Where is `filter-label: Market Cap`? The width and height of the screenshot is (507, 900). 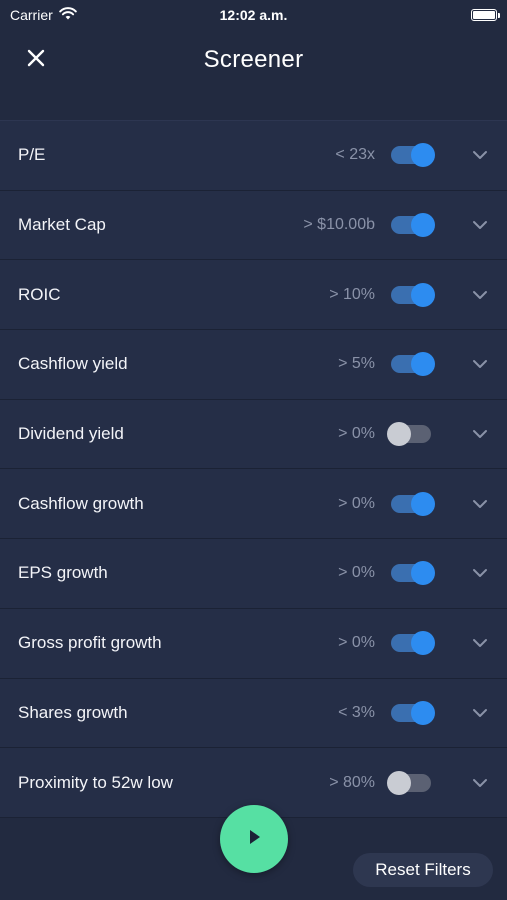
filter-label: Market Cap is located at coordinates (62, 225).